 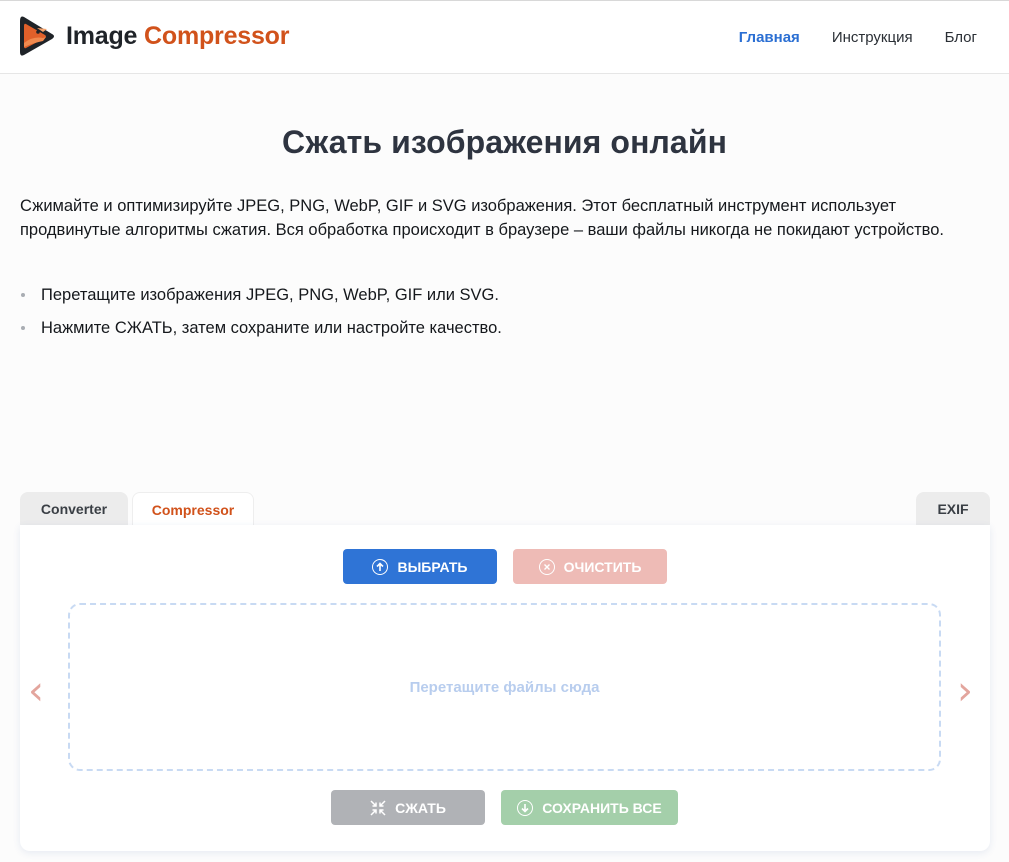 I want to click on clear-button: ОЧИСТИТЬ, so click(x=590, y=566).